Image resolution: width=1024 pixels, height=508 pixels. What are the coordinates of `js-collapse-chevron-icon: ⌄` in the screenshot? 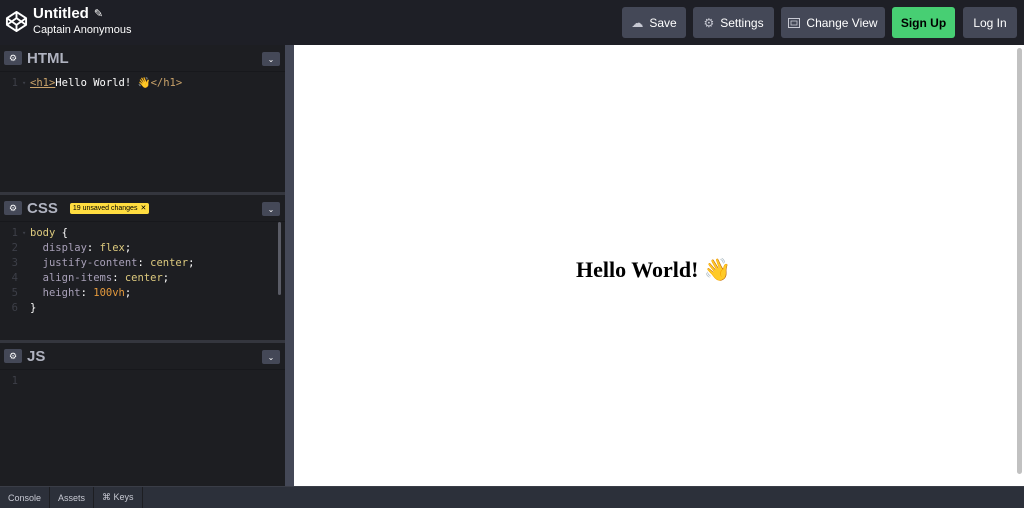 It's located at (271, 357).